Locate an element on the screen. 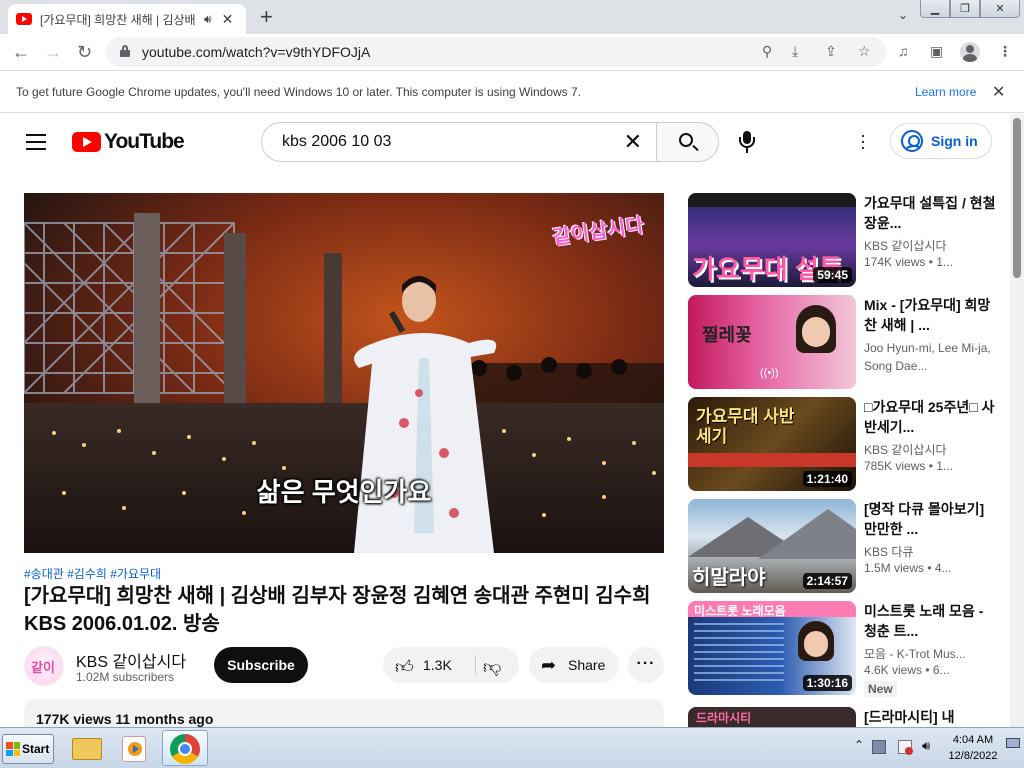 The image size is (1024, 768). share-button: ➦ Share is located at coordinates (574, 665).